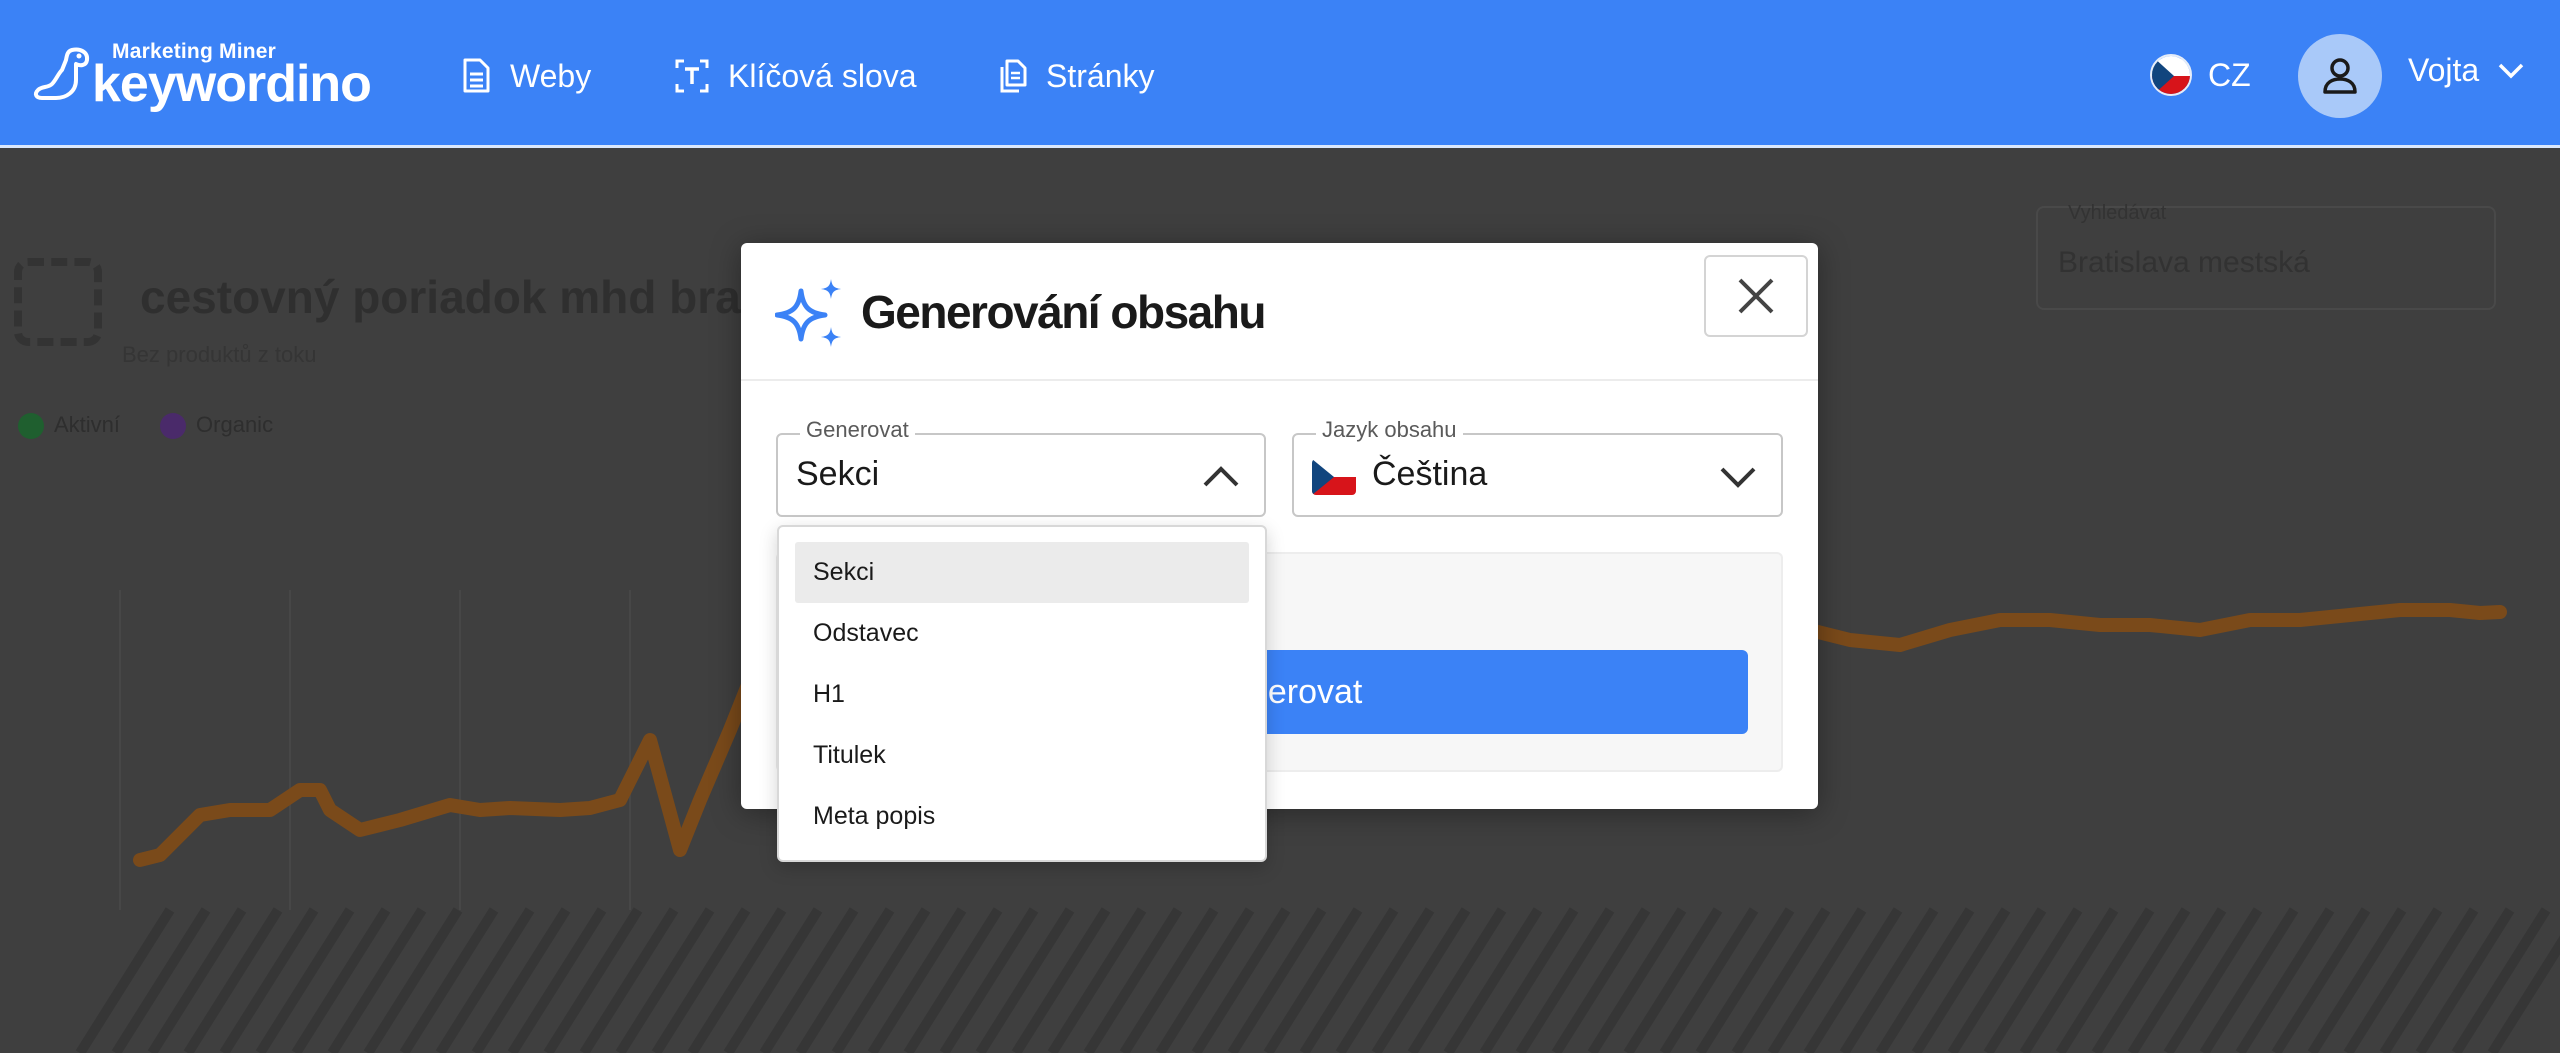 The height and width of the screenshot is (1053, 2560). What do you see at coordinates (1022, 755) in the screenshot?
I see `dropdown-option-titulek: Titulek` at bounding box center [1022, 755].